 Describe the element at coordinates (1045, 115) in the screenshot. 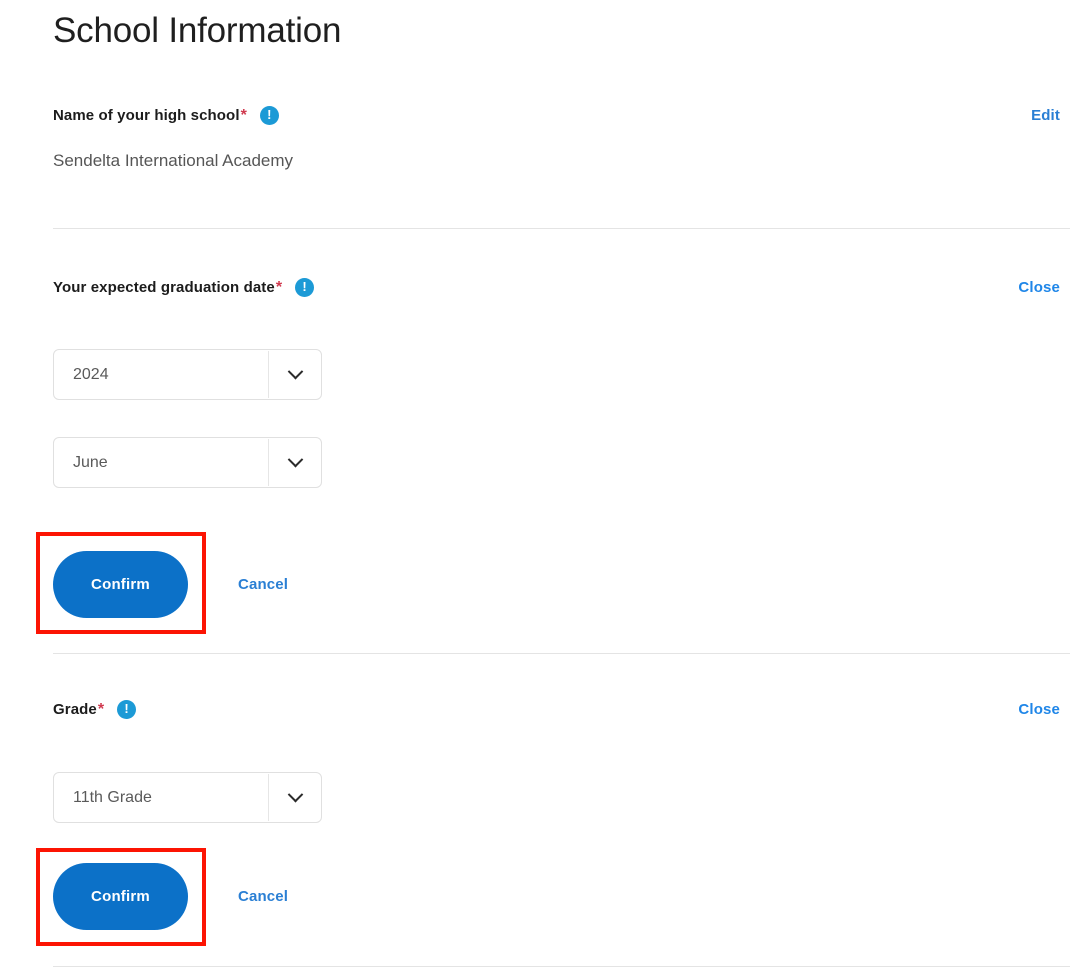

I see `edit-school-name-link: Edit` at that location.